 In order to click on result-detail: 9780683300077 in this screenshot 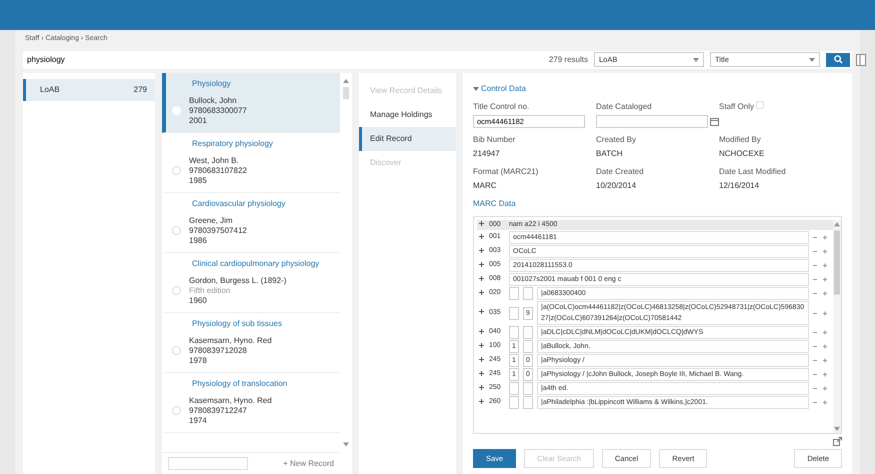, I will do `click(218, 111)`.